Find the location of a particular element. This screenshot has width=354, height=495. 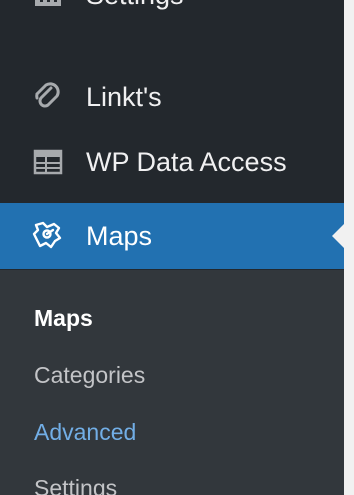

menu-item-wp-data-access: WP Data Access is located at coordinates (172, 162).